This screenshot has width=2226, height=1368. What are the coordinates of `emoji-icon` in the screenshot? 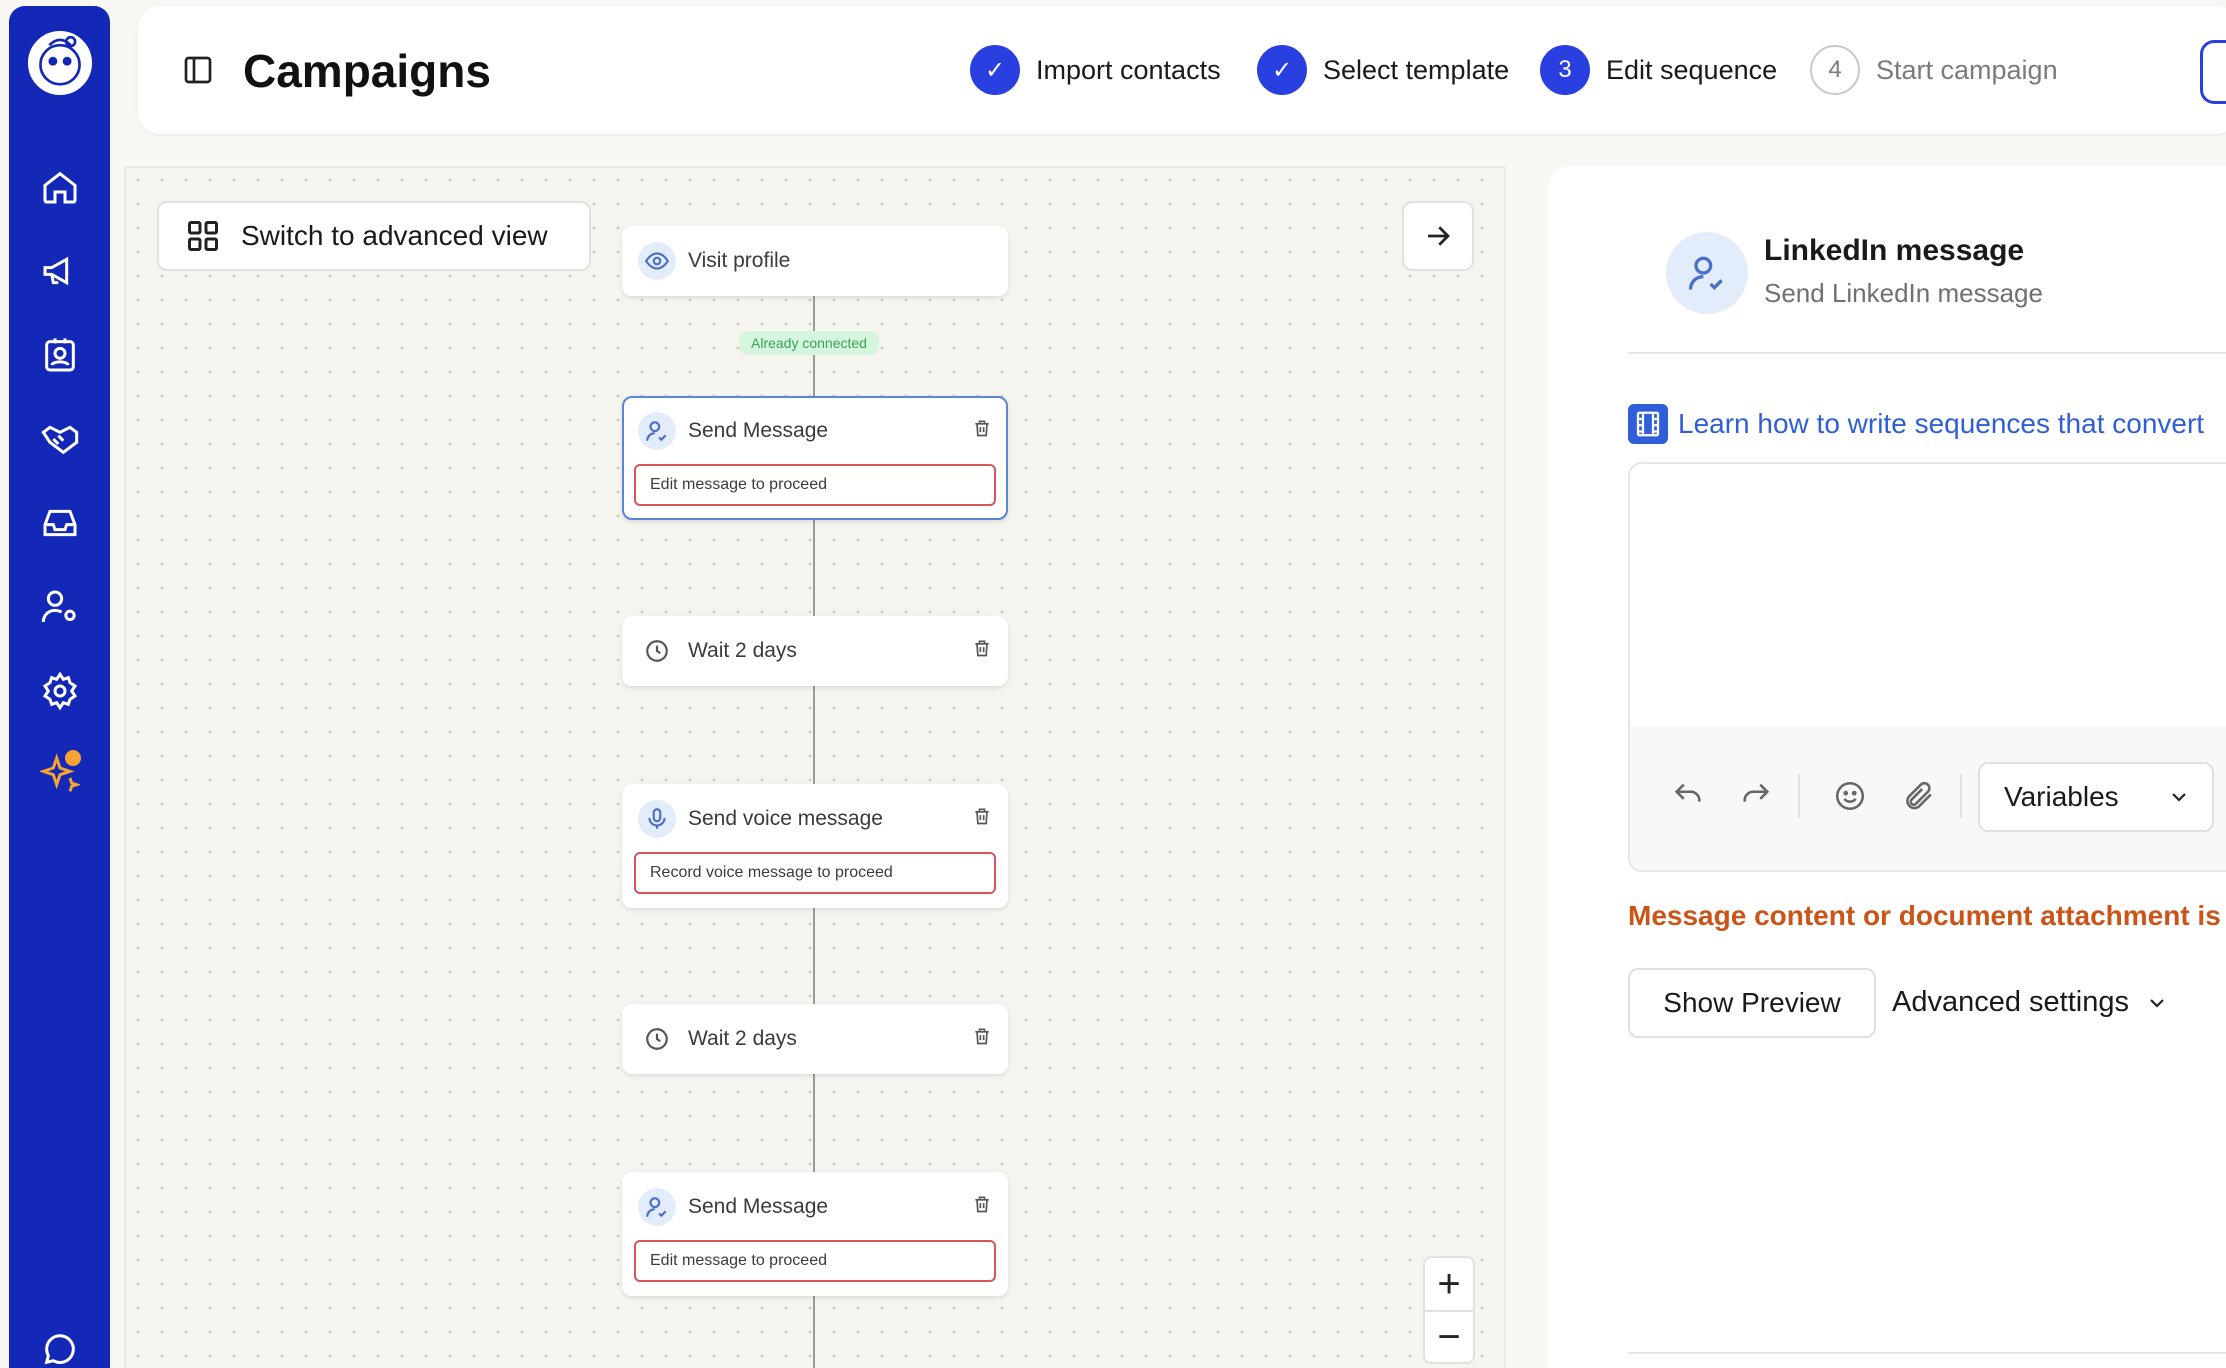 It's located at (1850, 796).